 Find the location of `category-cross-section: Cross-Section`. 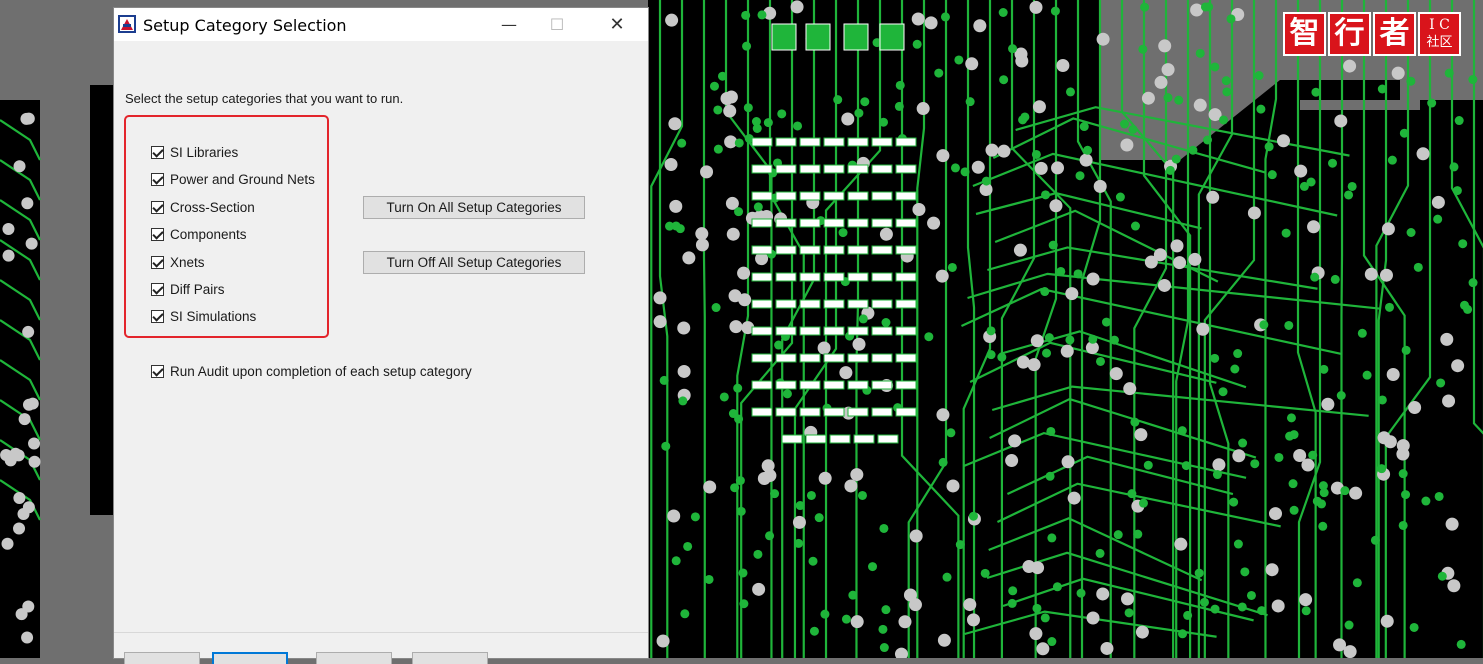

category-cross-section: Cross-Section is located at coordinates (203, 207).